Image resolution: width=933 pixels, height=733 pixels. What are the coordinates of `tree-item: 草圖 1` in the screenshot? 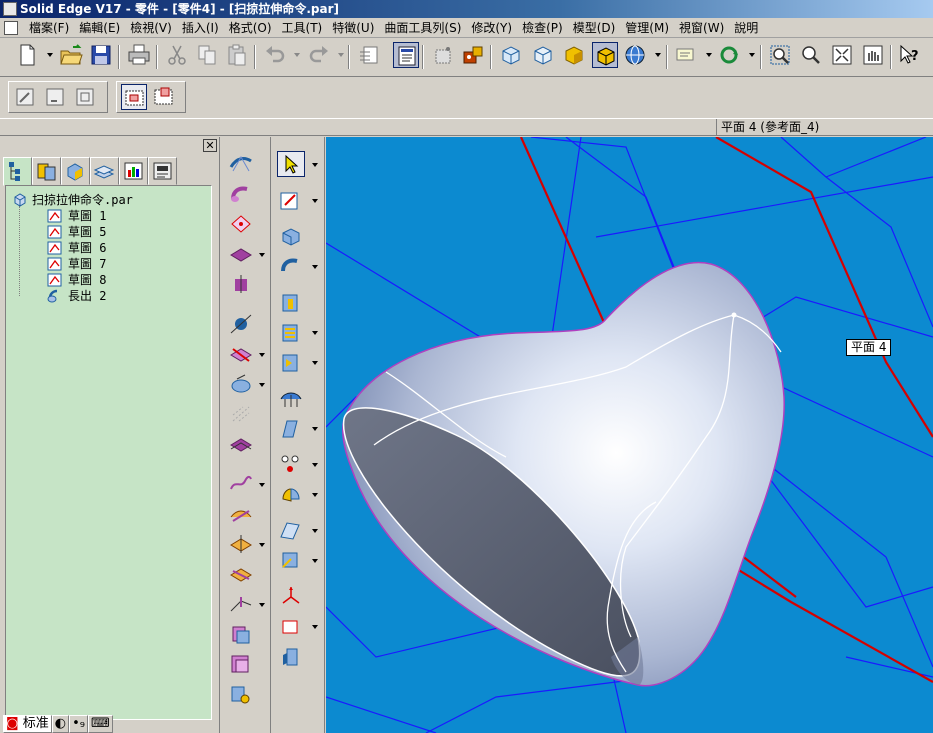 It's located at (76, 215).